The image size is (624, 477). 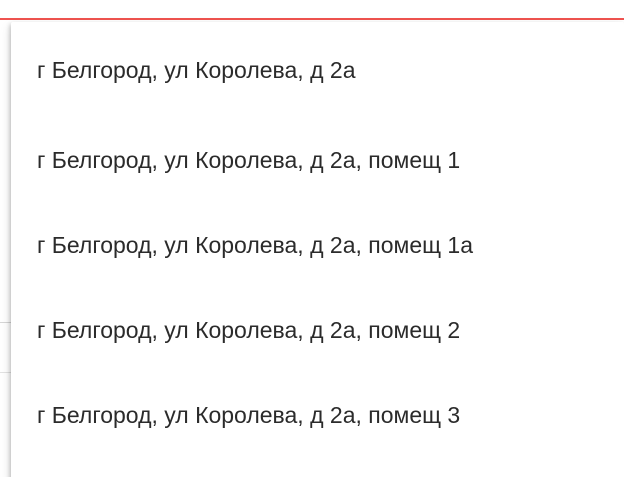 What do you see at coordinates (312, 19) in the screenshot?
I see `address-input-underline` at bounding box center [312, 19].